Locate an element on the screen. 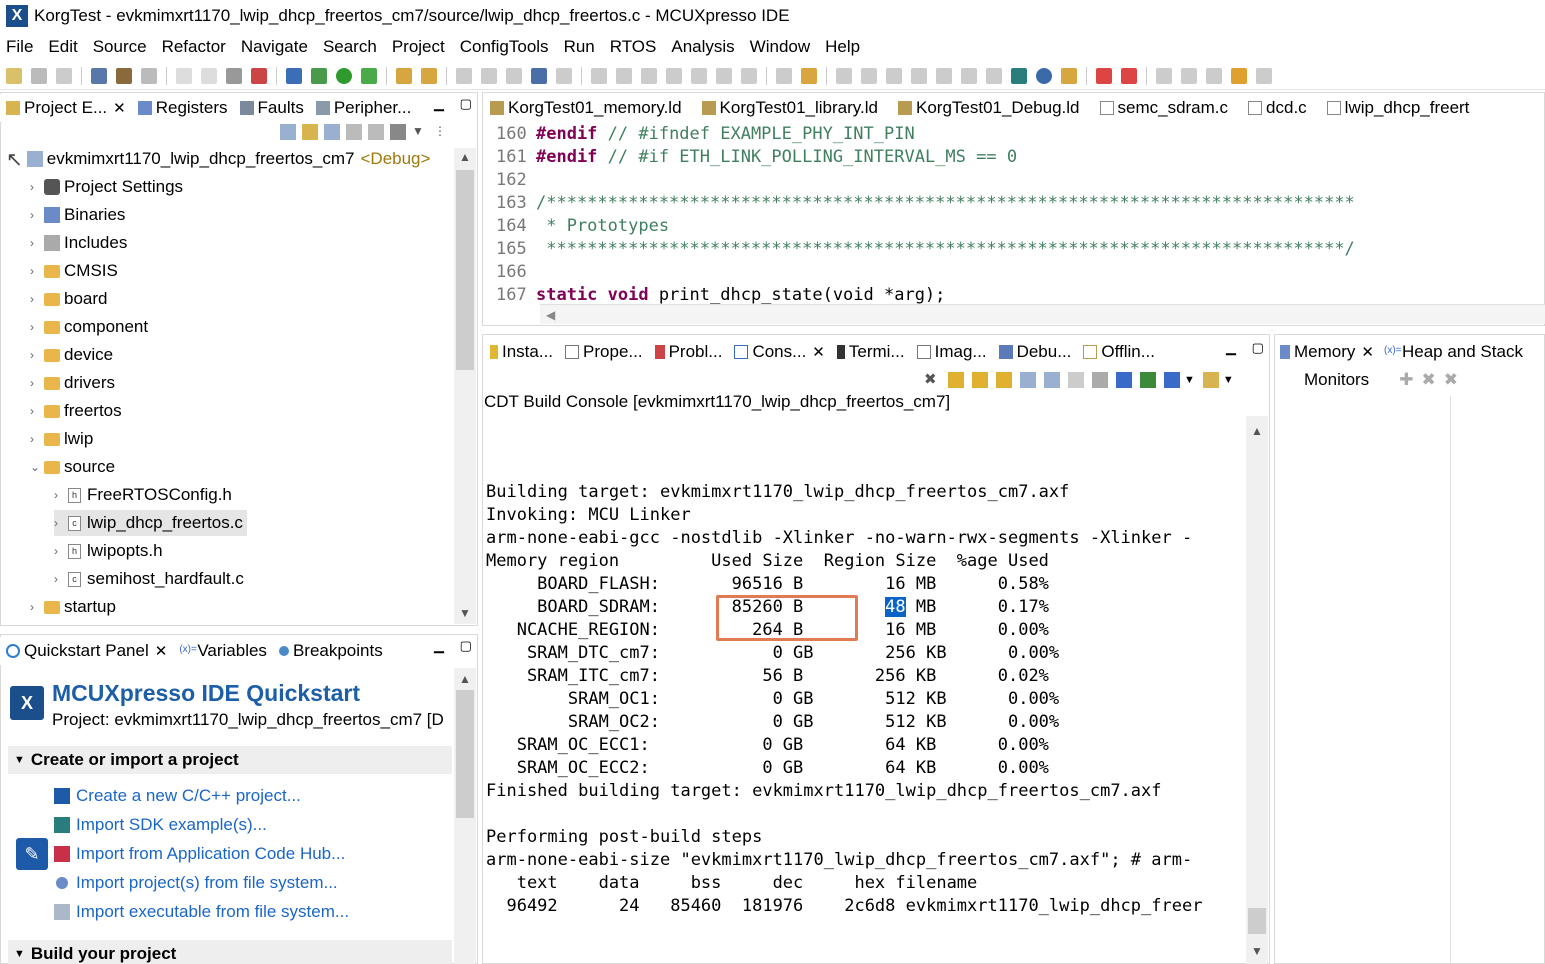  tree-item-freertosconfig: › h FreeRTOSConfig.h is located at coordinates (143, 495).